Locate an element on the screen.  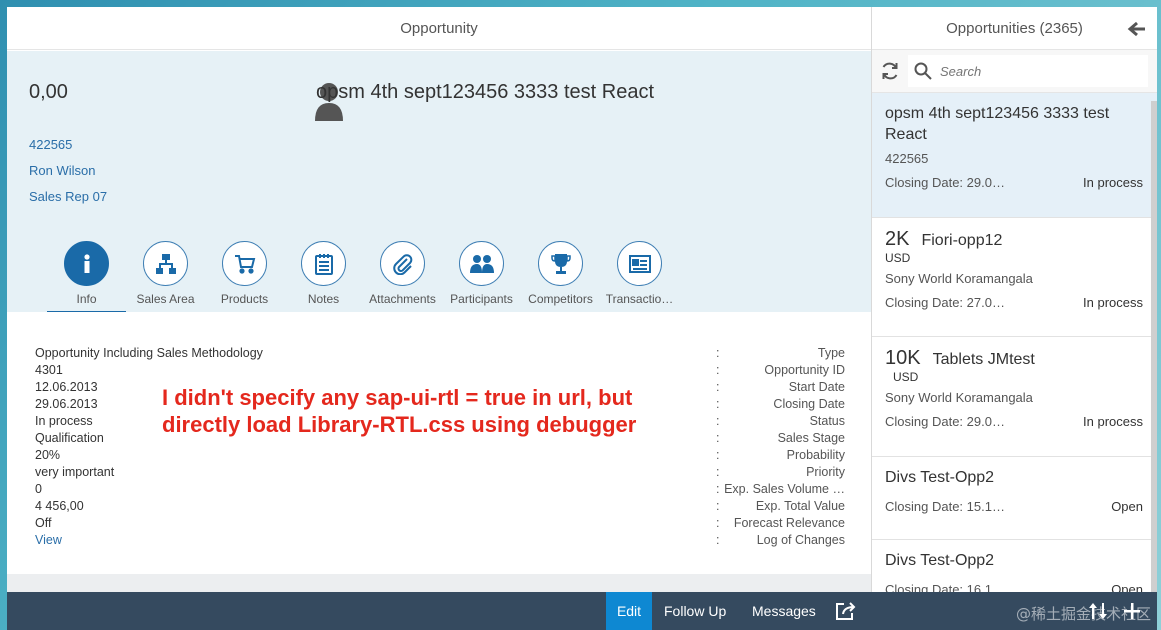
search-field is located at coordinates (1028, 71).